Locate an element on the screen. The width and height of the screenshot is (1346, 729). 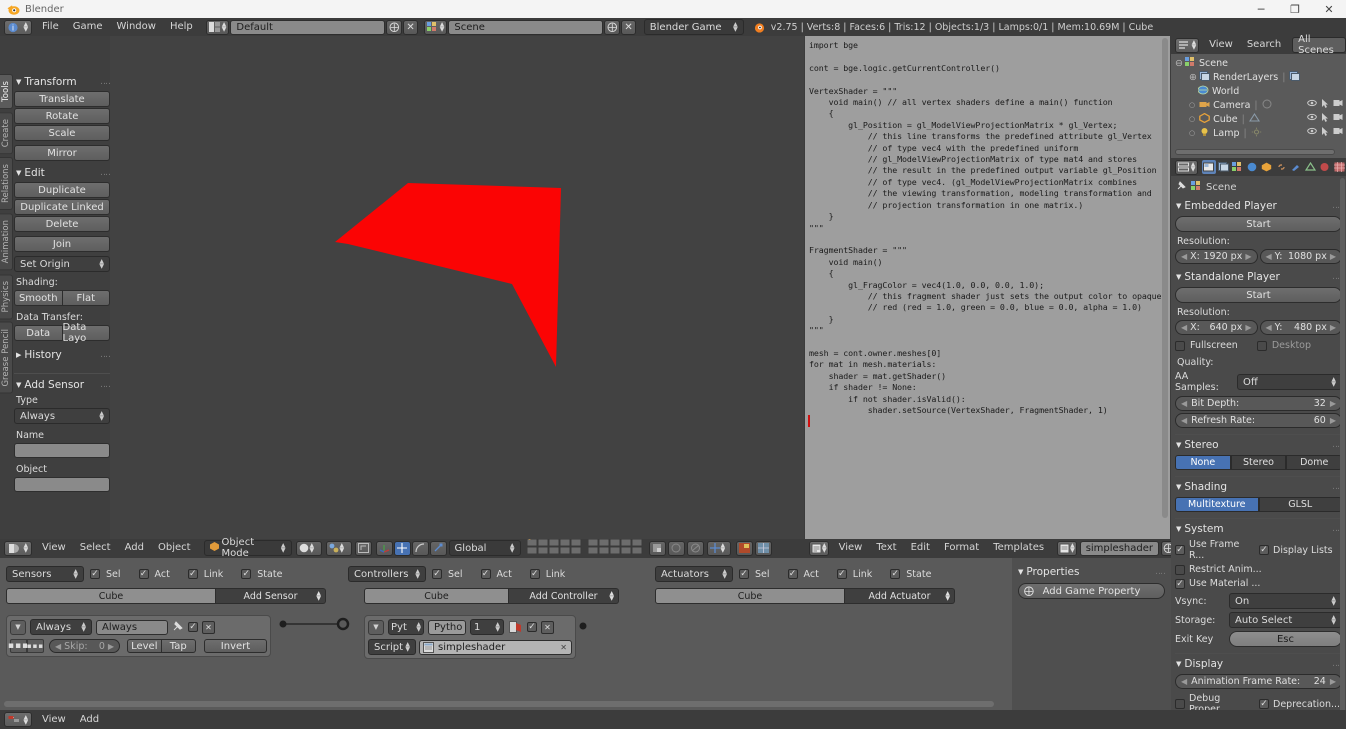
texture-paint-icon-button is located at coordinates (744, 548).